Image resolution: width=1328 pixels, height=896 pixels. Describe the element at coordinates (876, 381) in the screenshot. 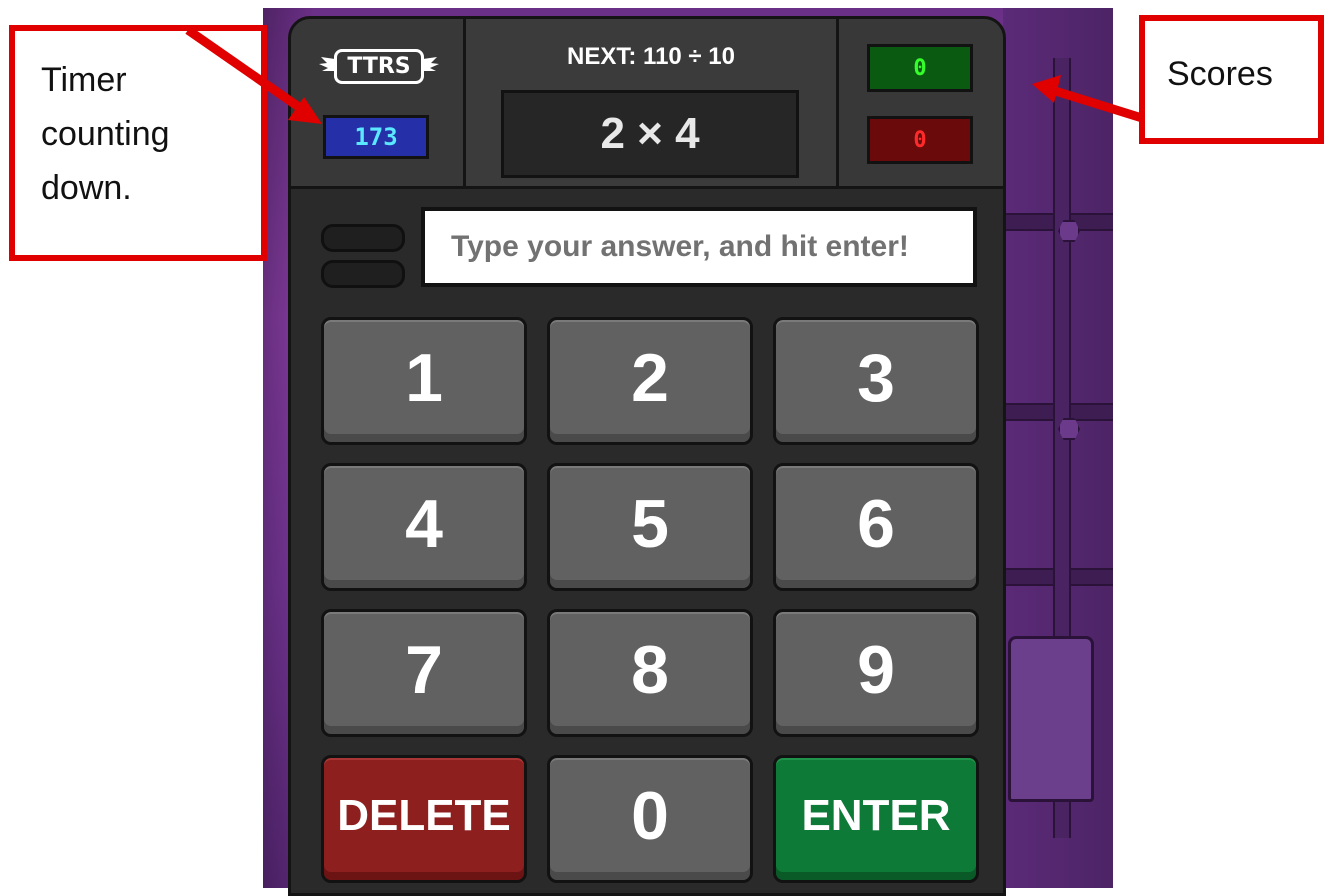

I see `key-3: 3` at that location.